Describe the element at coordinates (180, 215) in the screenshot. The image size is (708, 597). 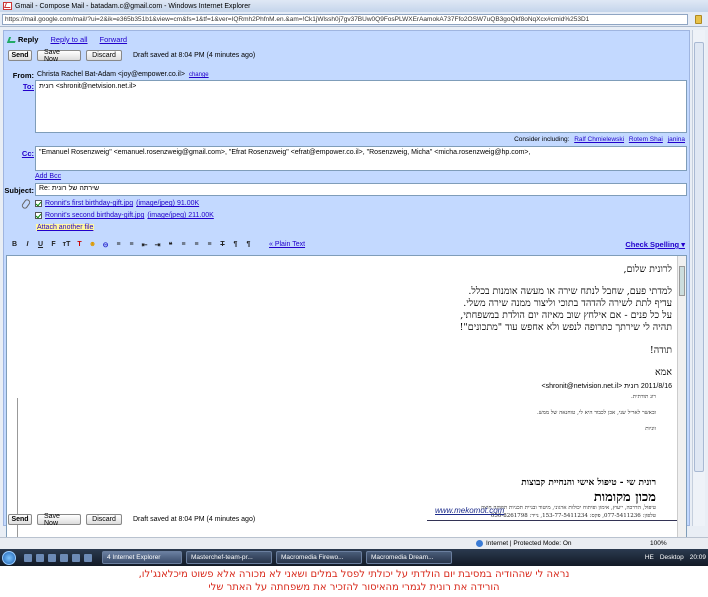
I see `attachment-meta-2: (image/jpeg) 211.00K` at that location.